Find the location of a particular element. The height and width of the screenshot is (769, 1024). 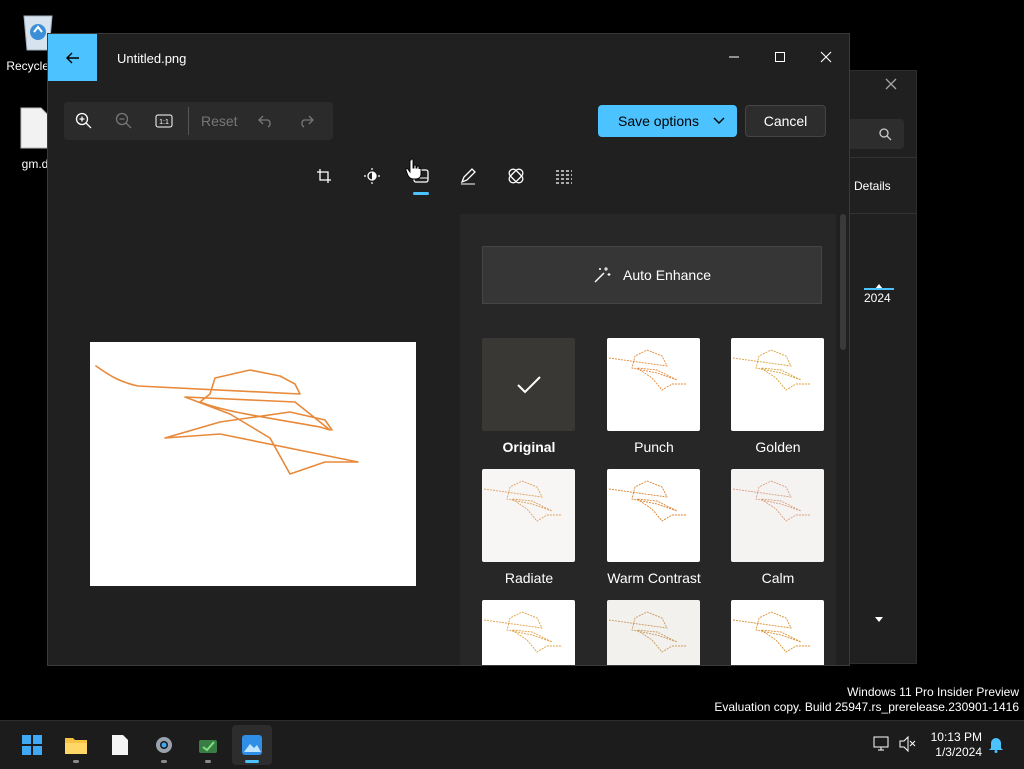

undo-button is located at coordinates (266, 121).